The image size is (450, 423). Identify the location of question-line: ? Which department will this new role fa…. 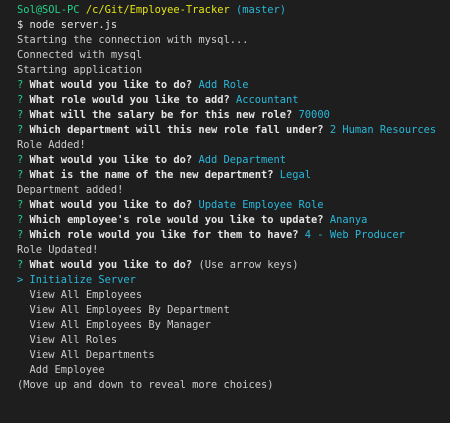
(233, 130).